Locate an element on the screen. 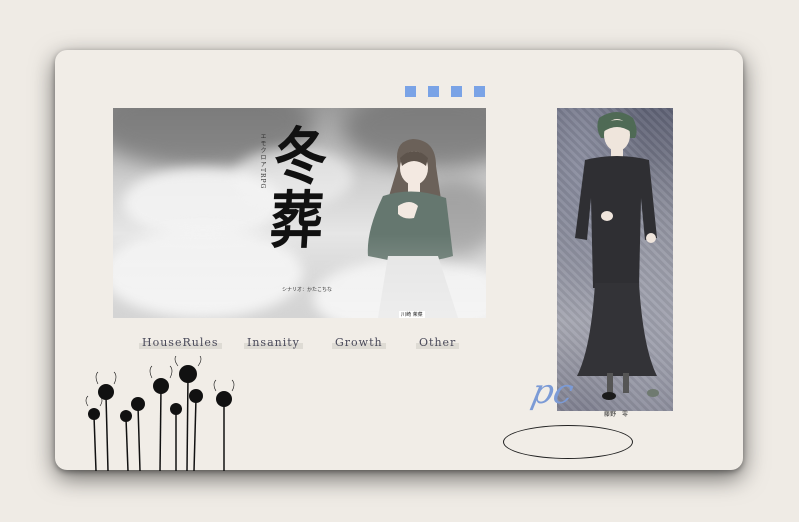 Image resolution: width=799 pixels, height=522 pixels. pc-character-name: 藤野 零 is located at coordinates (616, 414).